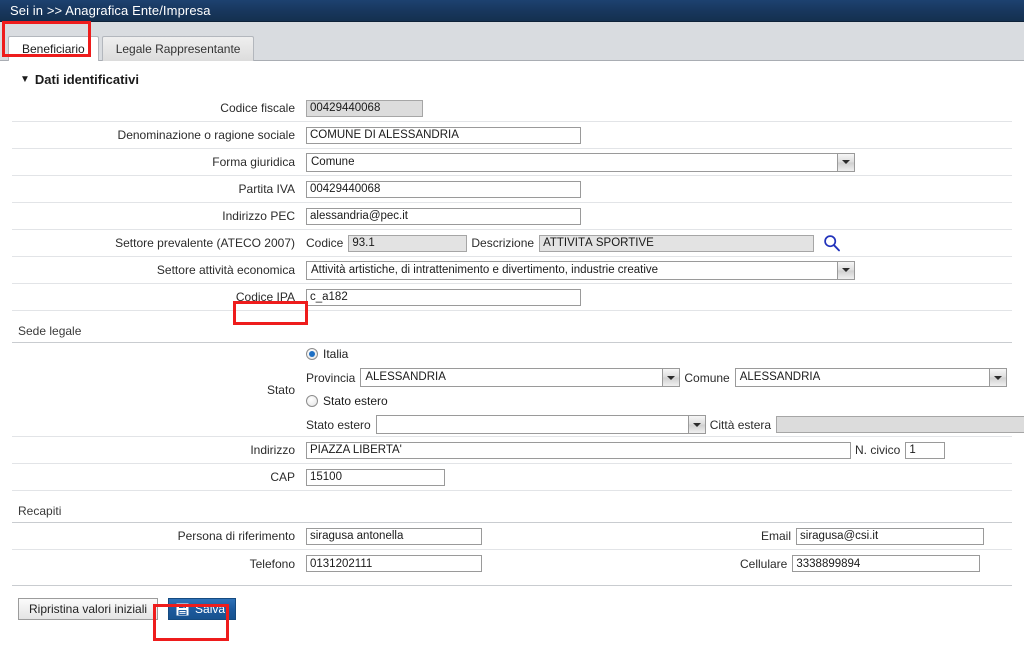 Image resolution: width=1024 pixels, height=656 pixels. I want to click on label-ateco-descrizione: Descrizione, so click(503, 243).